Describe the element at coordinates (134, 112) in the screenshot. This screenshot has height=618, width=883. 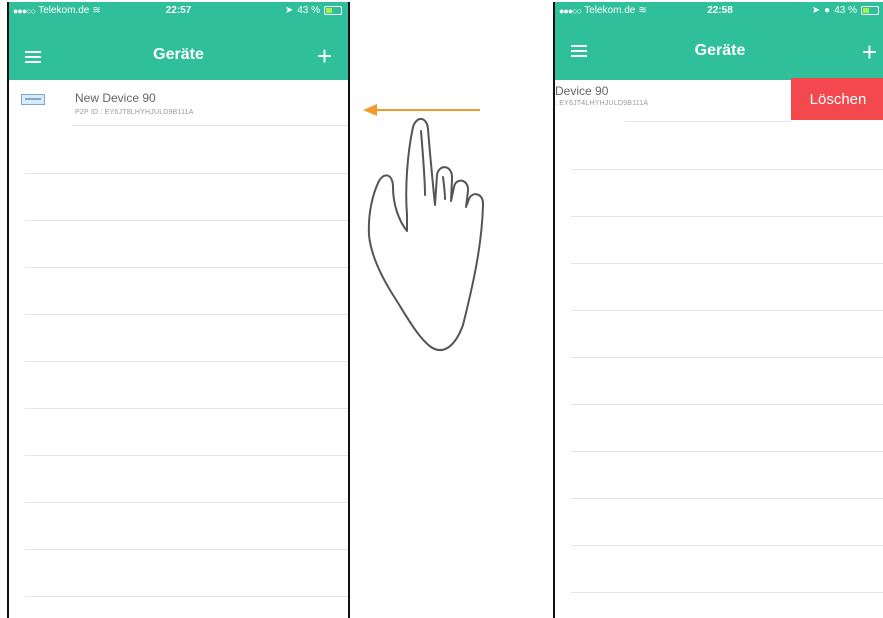
I see `device-id: P2P ID : EY6JT8LHYHJULD9B111A` at that location.